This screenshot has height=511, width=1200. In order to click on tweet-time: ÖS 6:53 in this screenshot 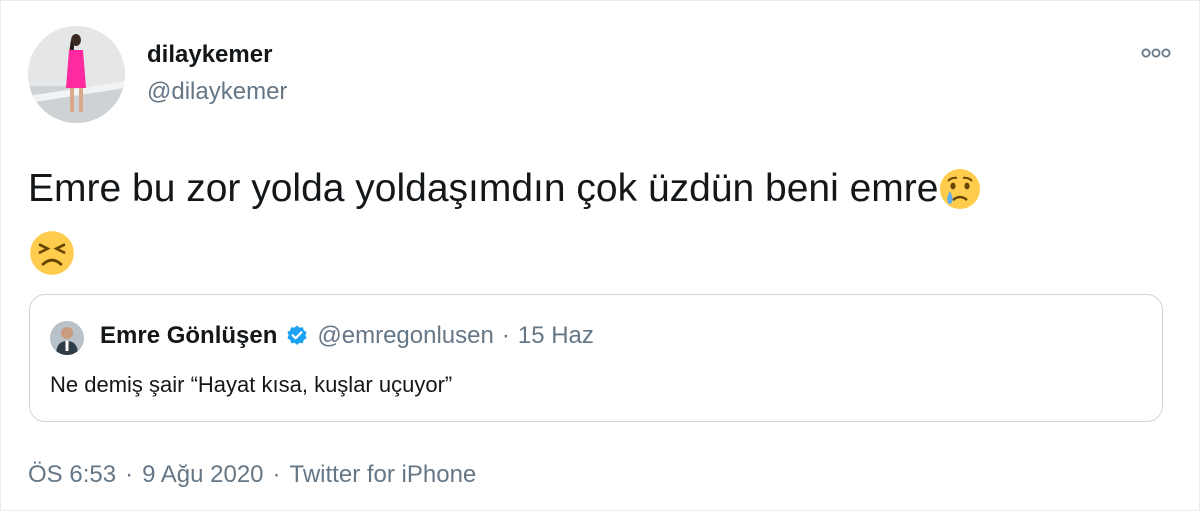, I will do `click(72, 475)`.